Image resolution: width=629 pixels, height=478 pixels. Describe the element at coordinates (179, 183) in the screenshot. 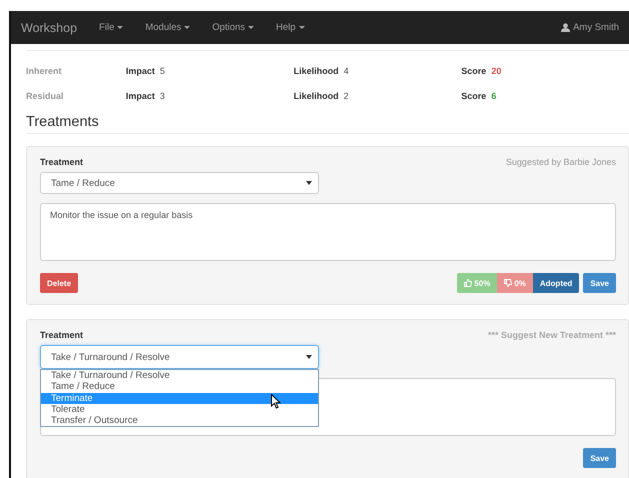

I see `treatment-select: Tame / Reduce` at that location.